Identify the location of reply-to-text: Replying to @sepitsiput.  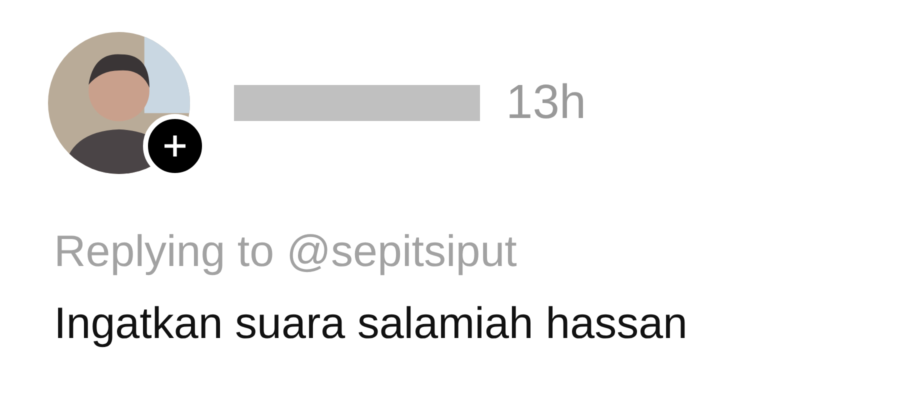
(286, 252).